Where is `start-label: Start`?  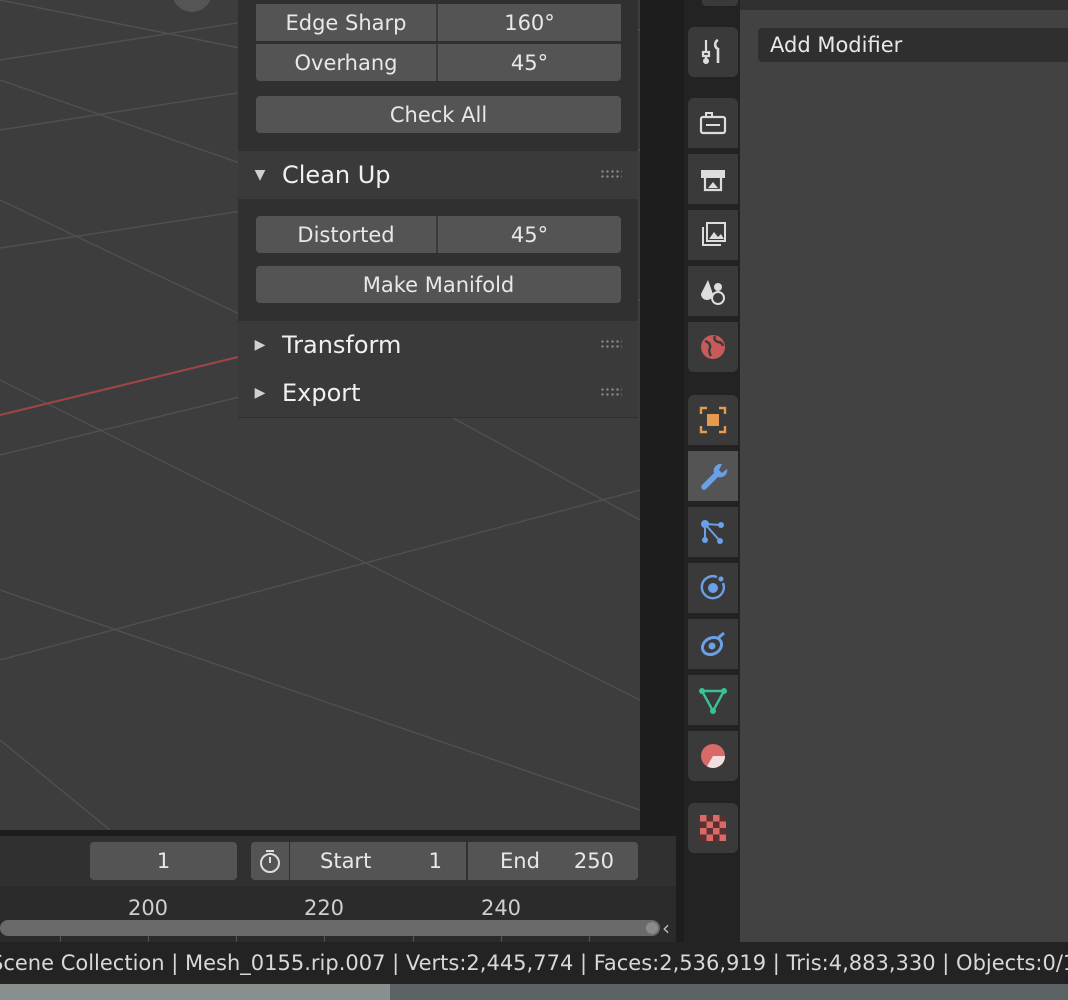
start-label: Start is located at coordinates (346, 861).